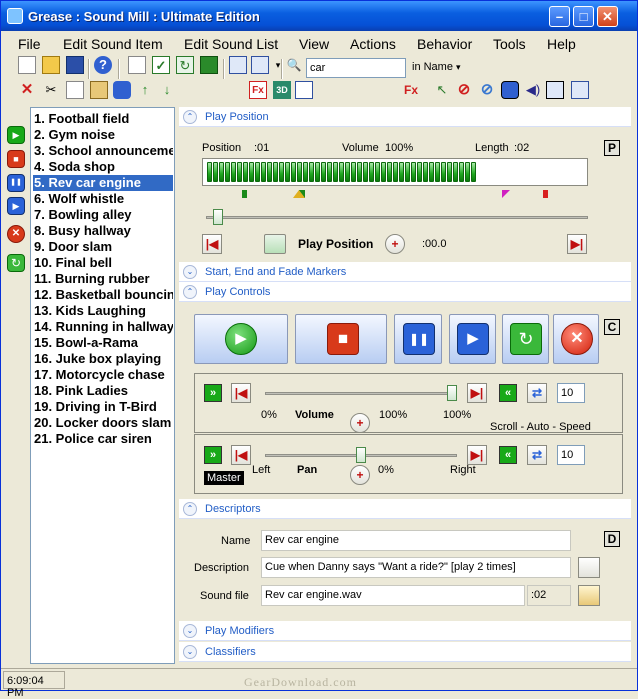 The image size is (638, 699). I want to click on go-to-end-button: ▶|, so click(577, 244).